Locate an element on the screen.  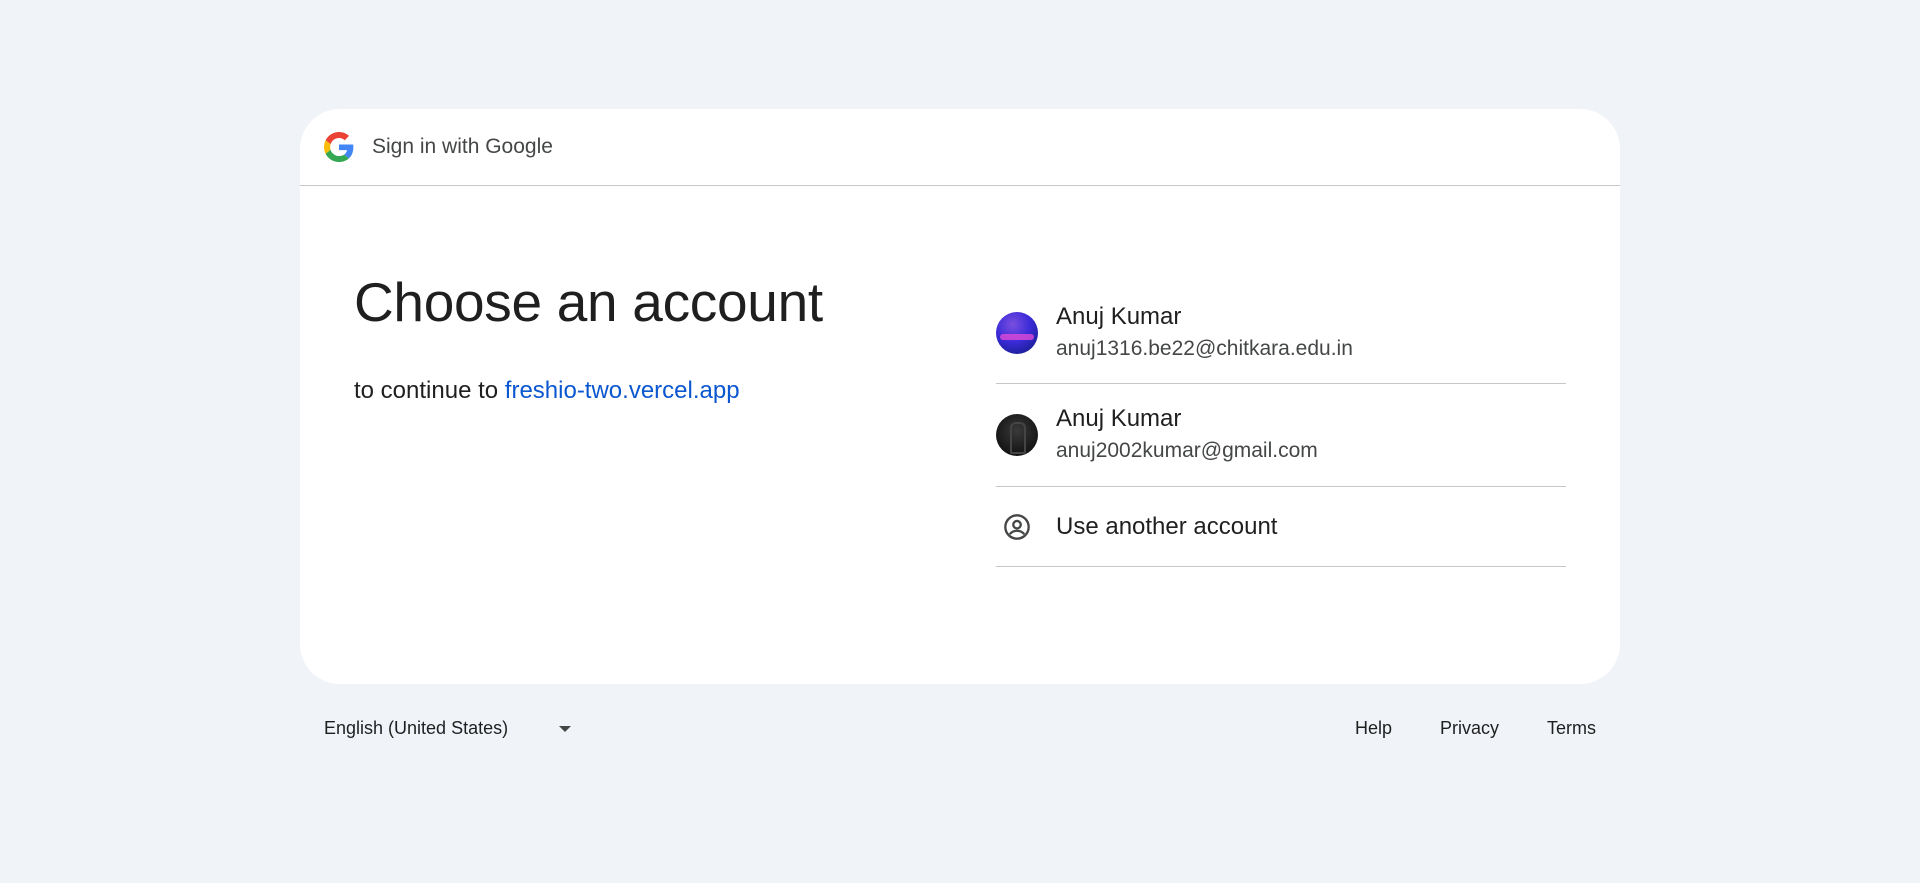
account-text: Anuj Kumar anuj2002kumar@gmail.com is located at coordinates (1187, 435).